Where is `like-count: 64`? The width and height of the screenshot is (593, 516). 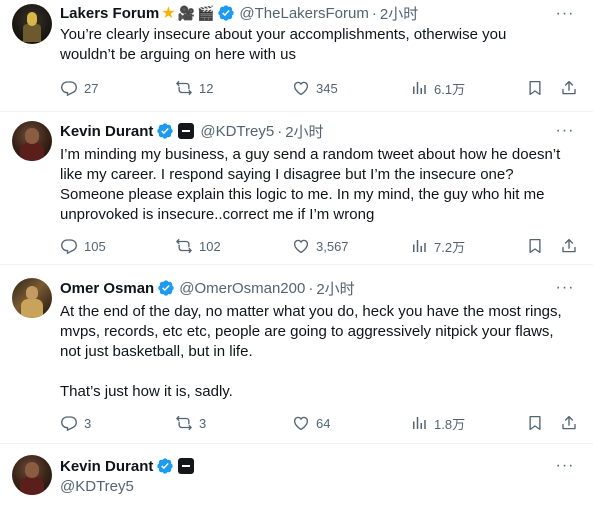
like-count: 64 is located at coordinates (323, 423).